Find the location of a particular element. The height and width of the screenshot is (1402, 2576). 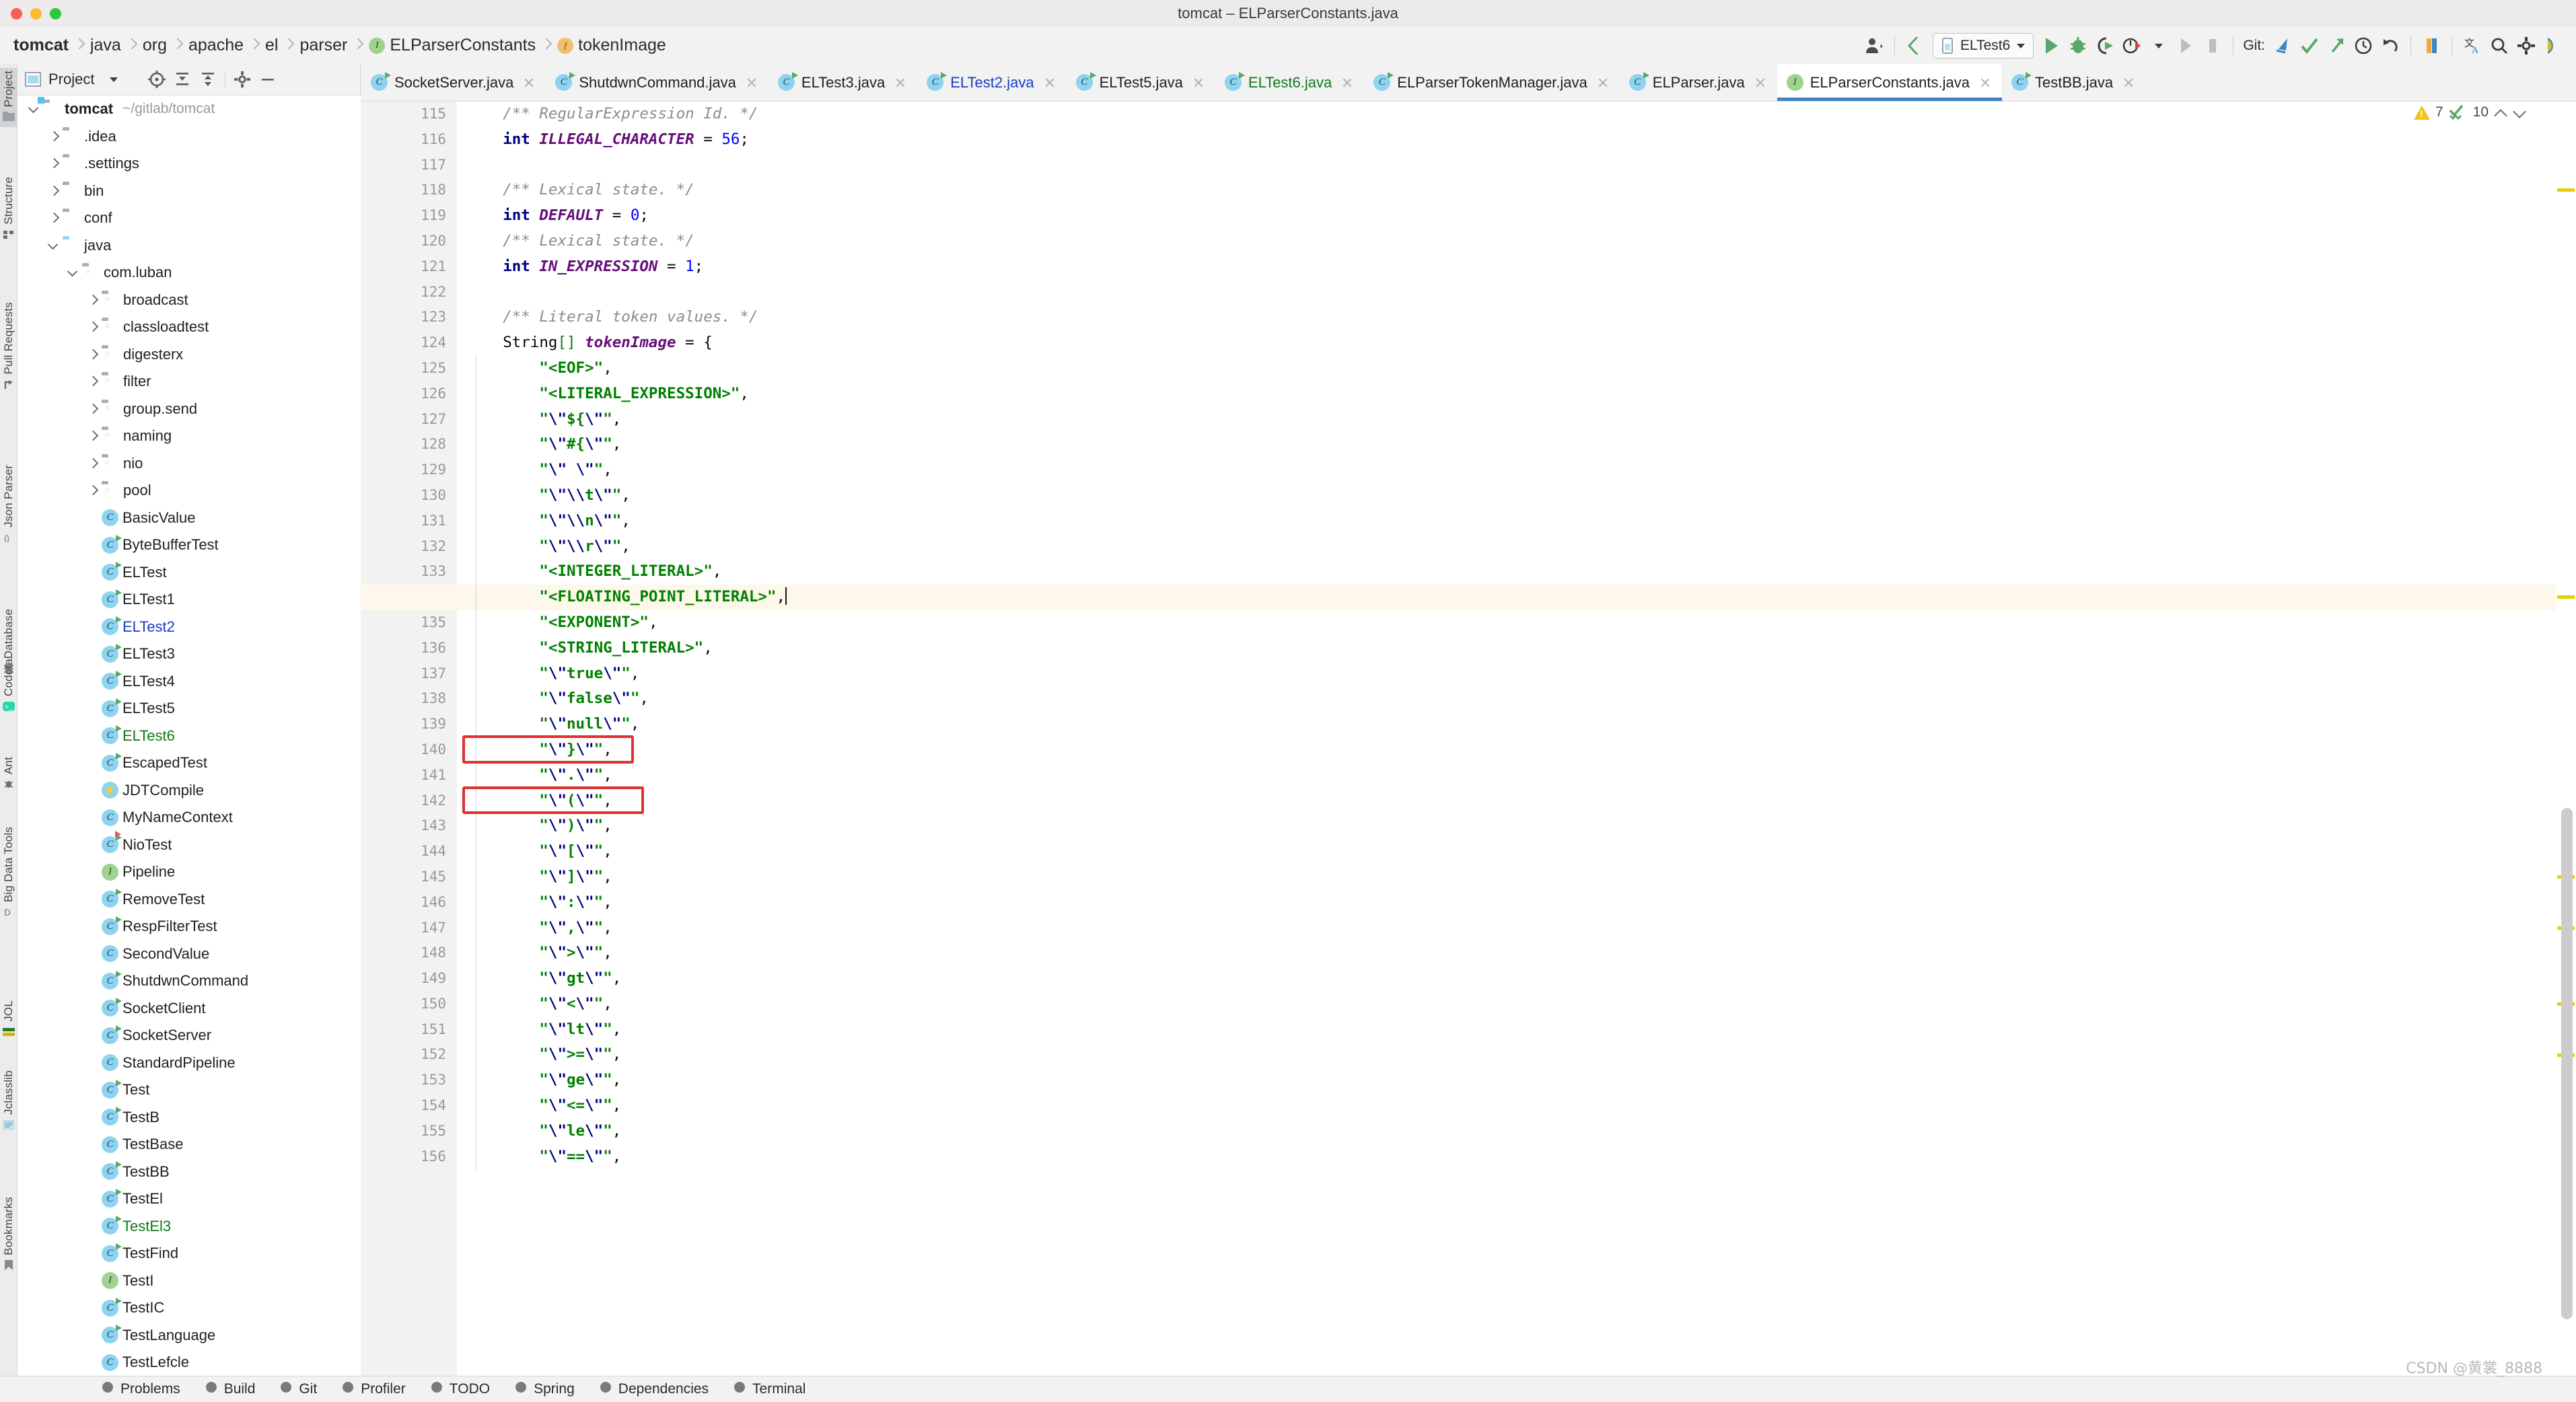

code-line: "\"null\"", is located at coordinates (1466, 724).